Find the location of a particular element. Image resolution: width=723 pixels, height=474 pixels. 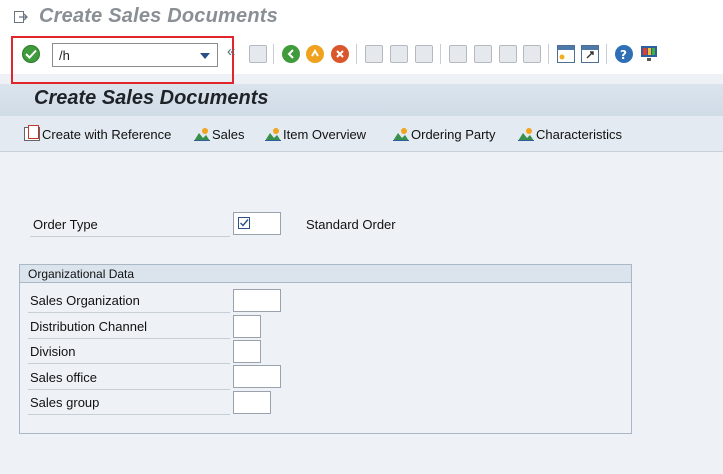

save-icon is located at coordinates (258, 54).